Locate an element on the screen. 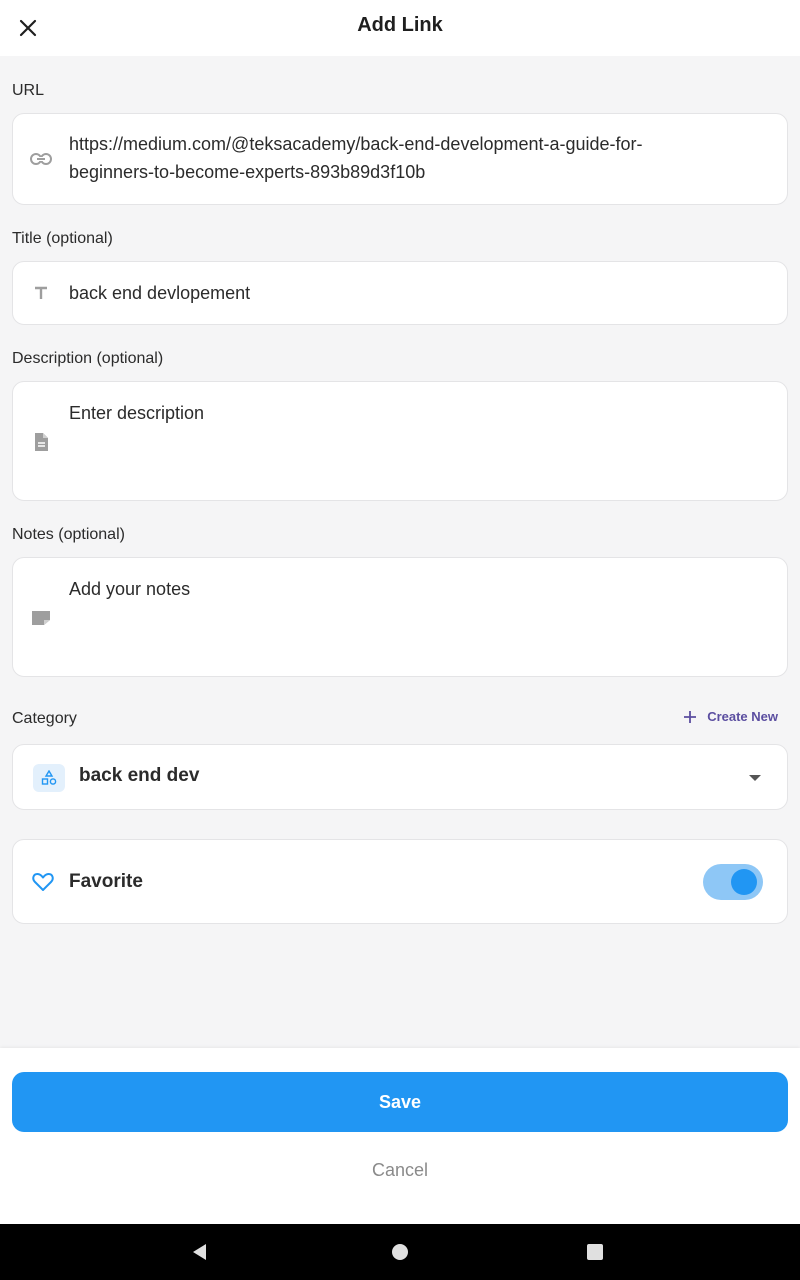  save-button: Save is located at coordinates (400, 1102).